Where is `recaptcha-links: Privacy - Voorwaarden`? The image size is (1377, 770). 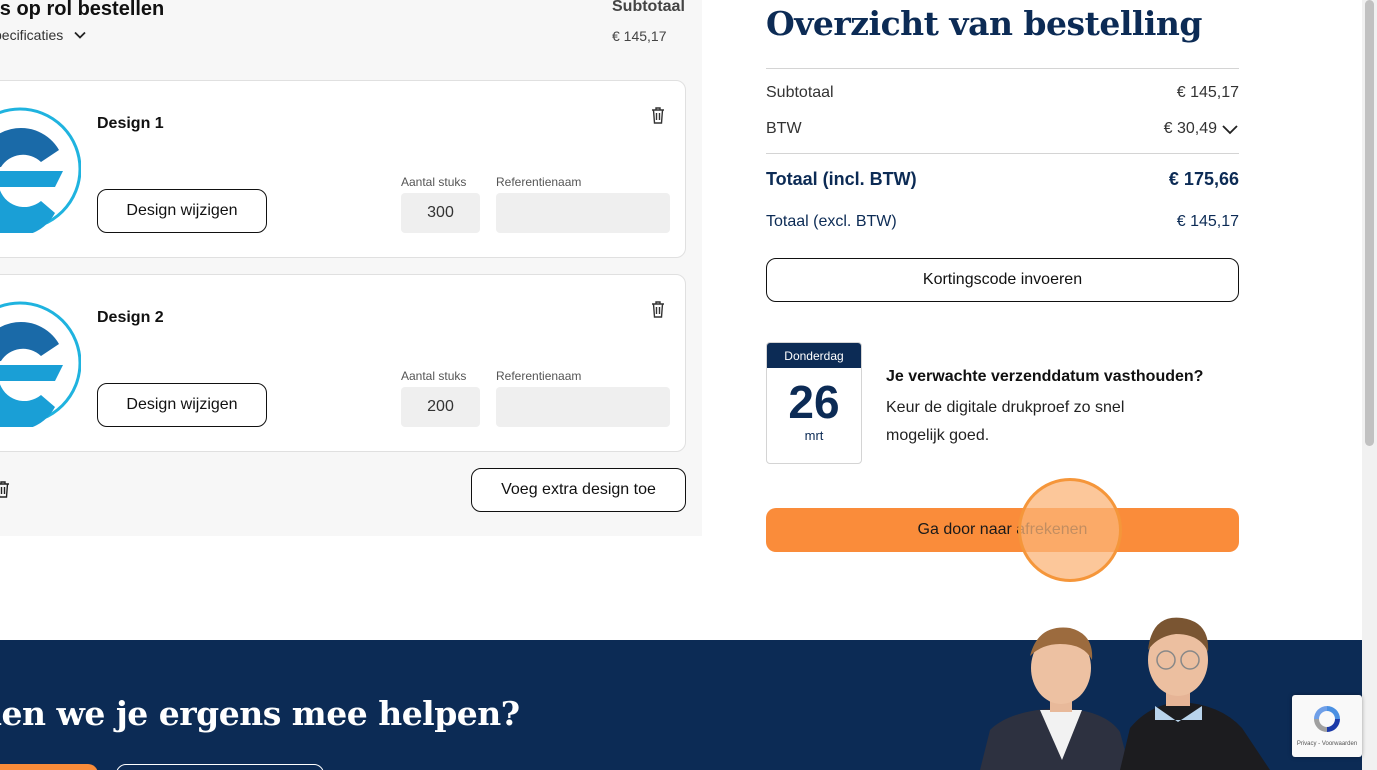
recaptcha-links: Privacy - Voorwaarden is located at coordinates (1327, 744).